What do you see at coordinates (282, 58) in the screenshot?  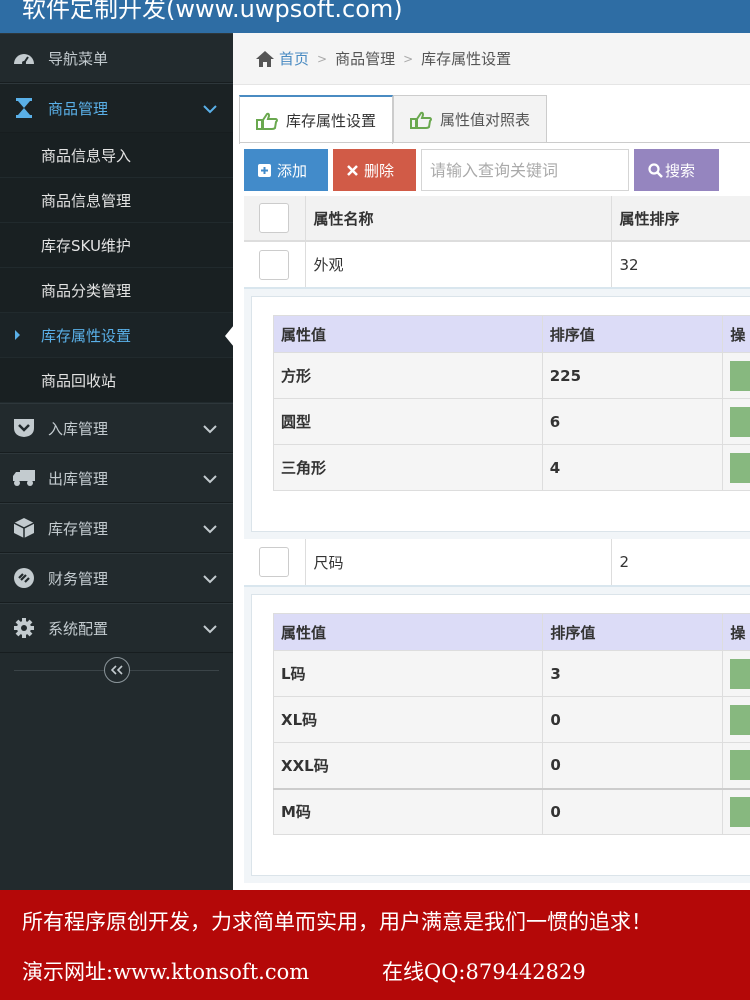 I see `breadcrumb-home: 首页` at bounding box center [282, 58].